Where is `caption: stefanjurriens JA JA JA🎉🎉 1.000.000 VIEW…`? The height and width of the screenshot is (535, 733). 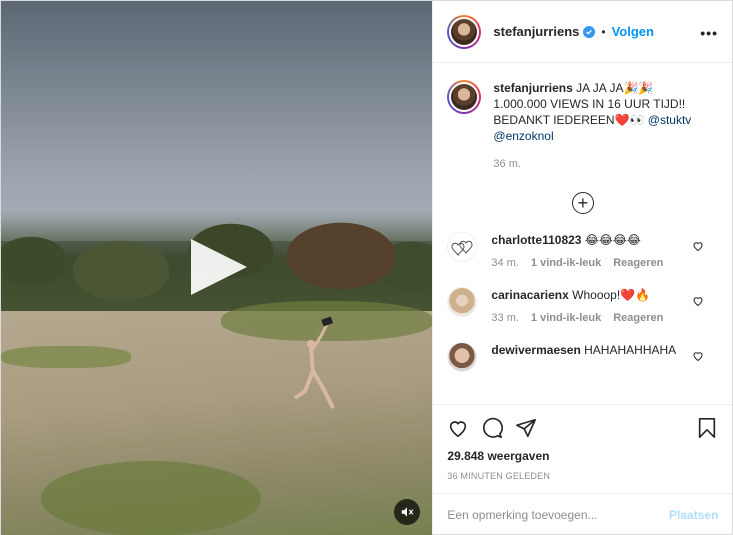
caption: stefanjurriens JA JA JA🎉🎉 1.000.000 VIEW… is located at coordinates (582, 126).